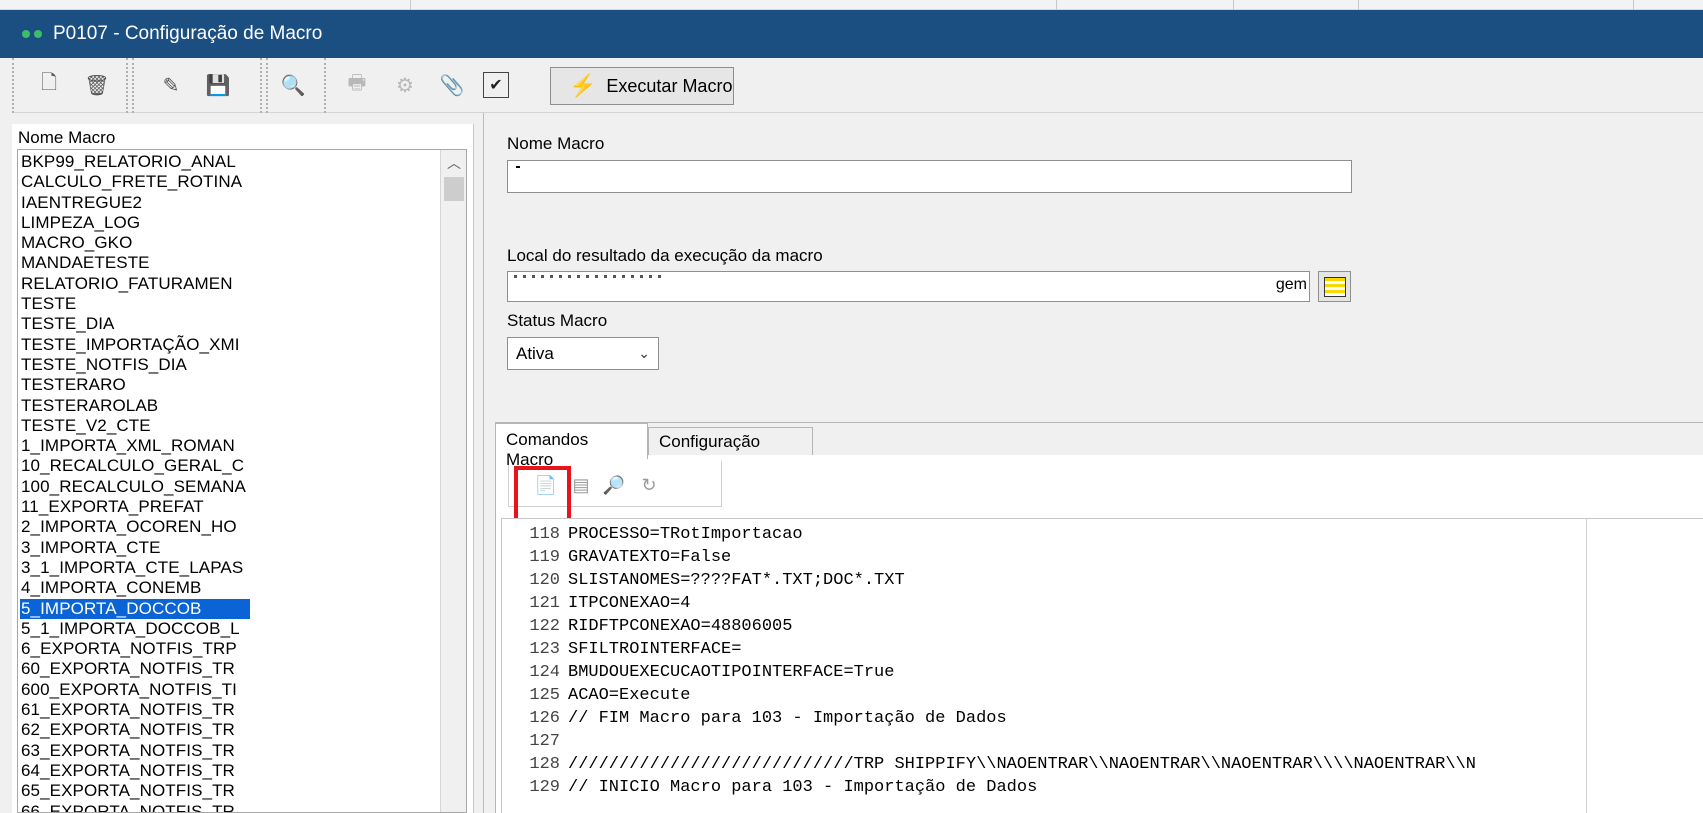 The width and height of the screenshot is (1703, 813). What do you see at coordinates (1102, 672) in the screenshot?
I see `code-line: 124 BMUDOUEXECUCAOTIPOINTERFACE=True` at bounding box center [1102, 672].